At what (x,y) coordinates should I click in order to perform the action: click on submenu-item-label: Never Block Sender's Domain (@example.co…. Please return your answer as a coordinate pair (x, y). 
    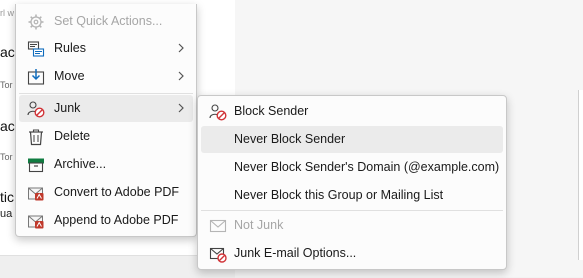
    Looking at the image, I should click on (367, 167).